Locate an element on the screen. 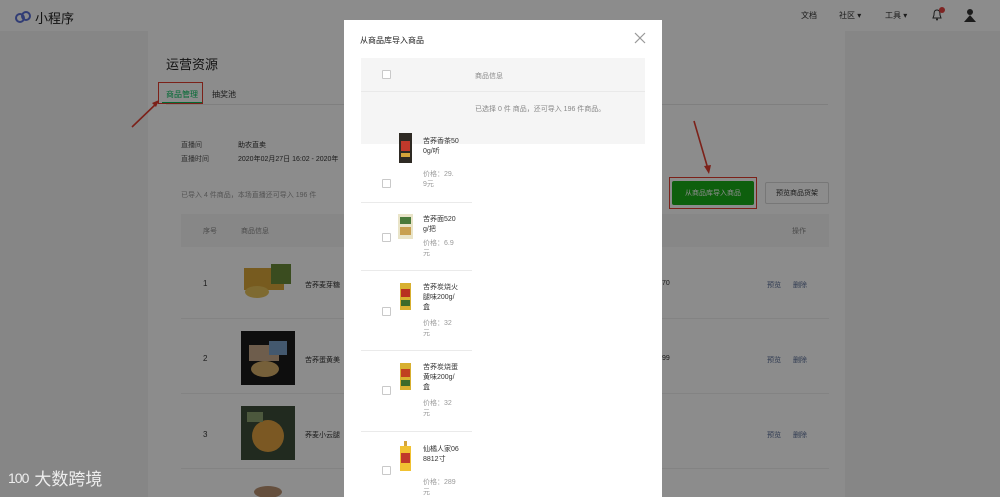  dialog-table-header is located at coordinates (503, 101).